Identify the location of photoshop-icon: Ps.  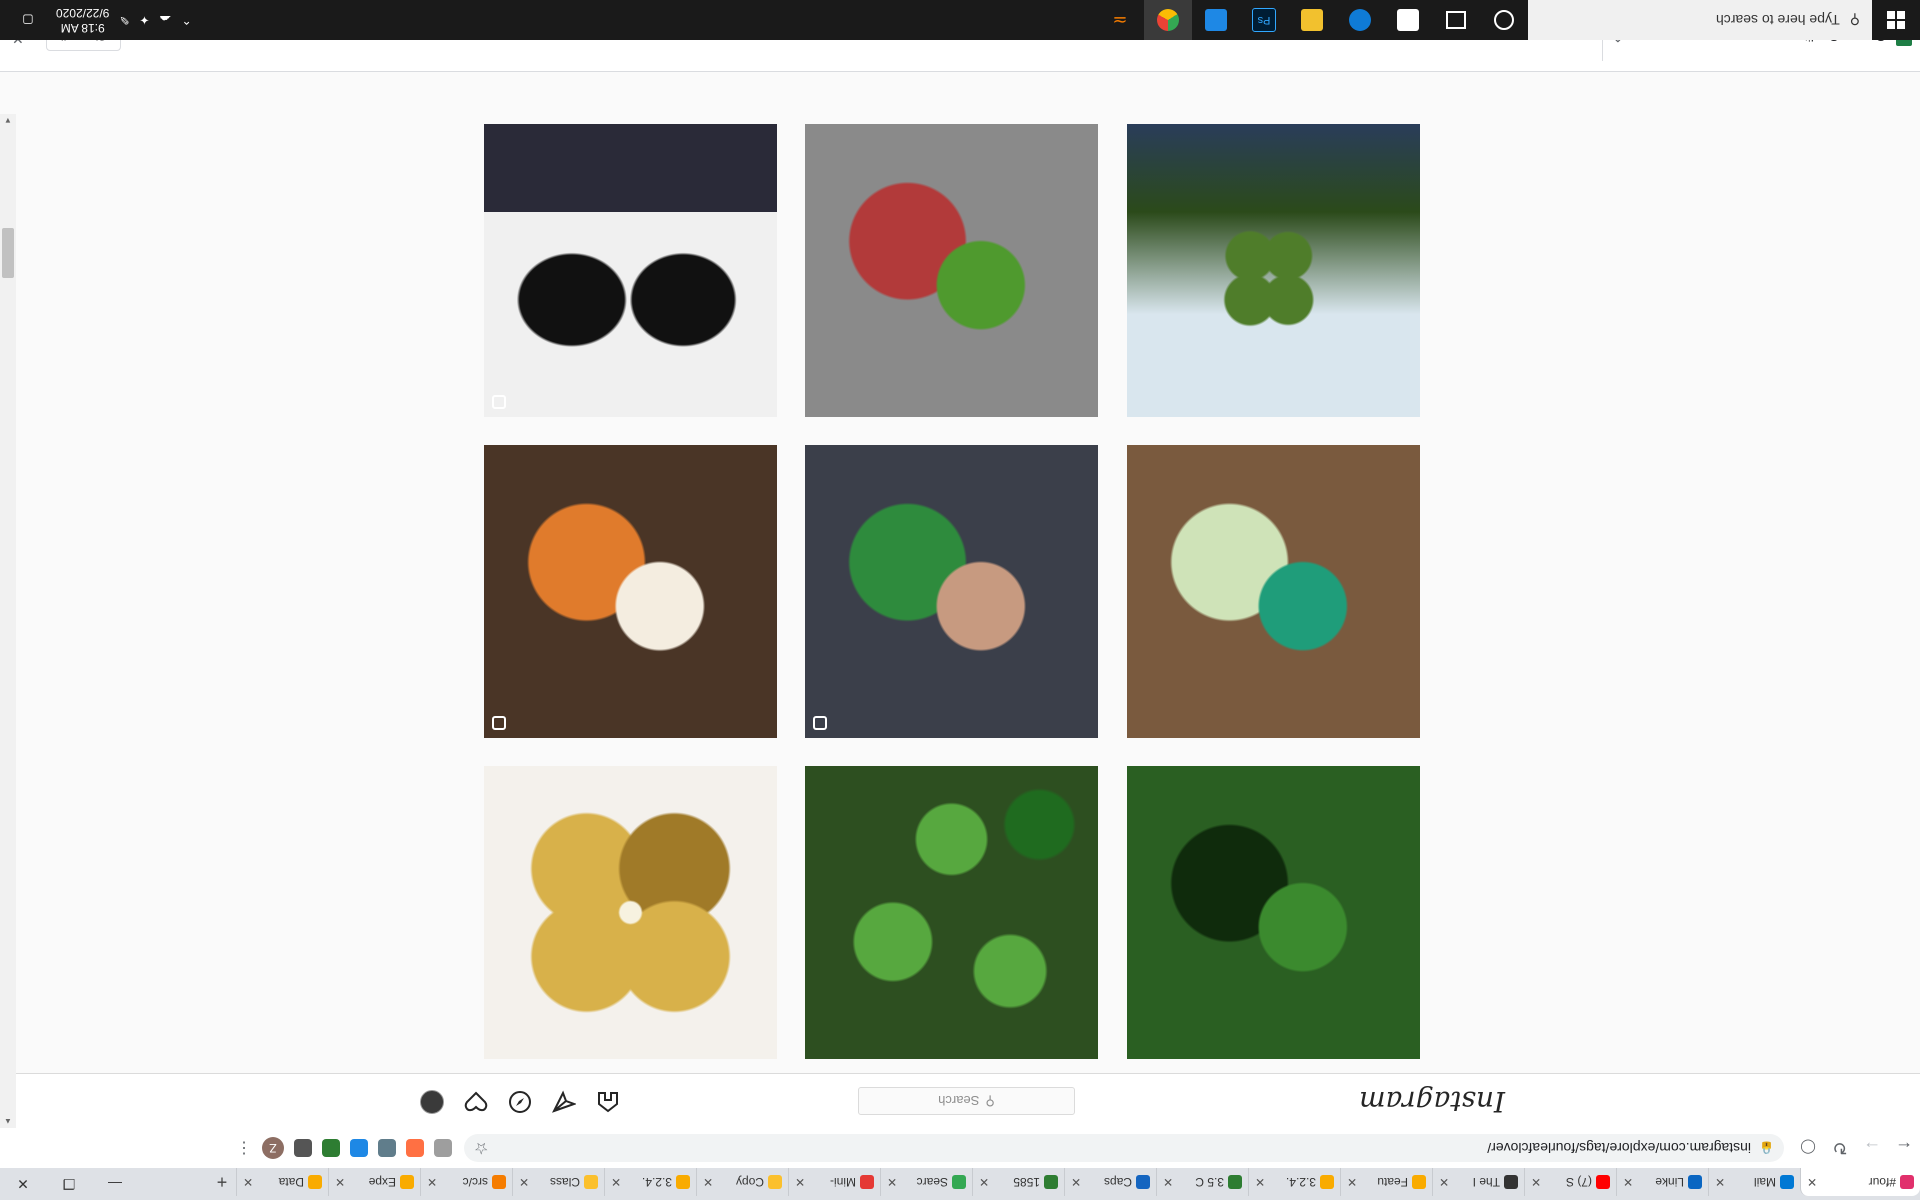
(1264, 20).